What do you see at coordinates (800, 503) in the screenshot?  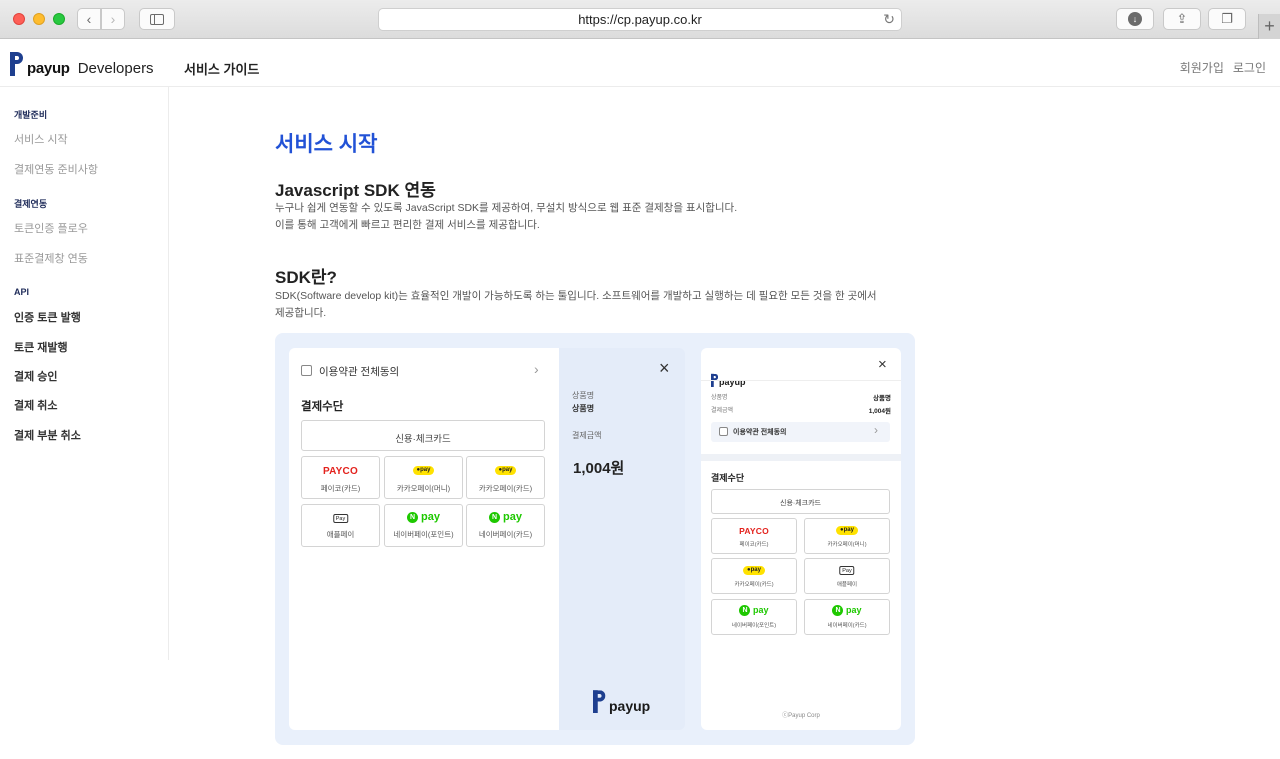 I see `card-pay-label: 신용·체크카드` at bounding box center [800, 503].